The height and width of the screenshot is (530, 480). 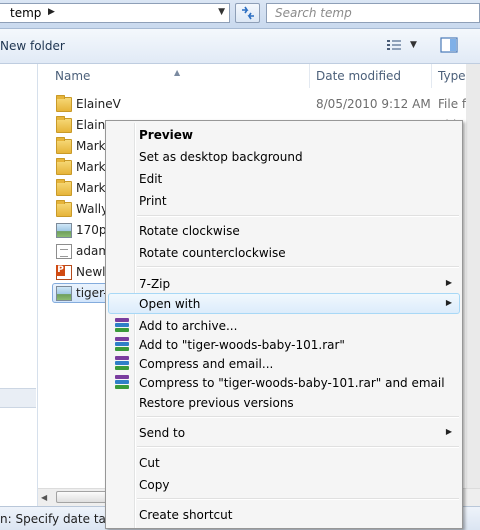 What do you see at coordinates (73, 76) in the screenshot?
I see `column-name-label: Name` at bounding box center [73, 76].